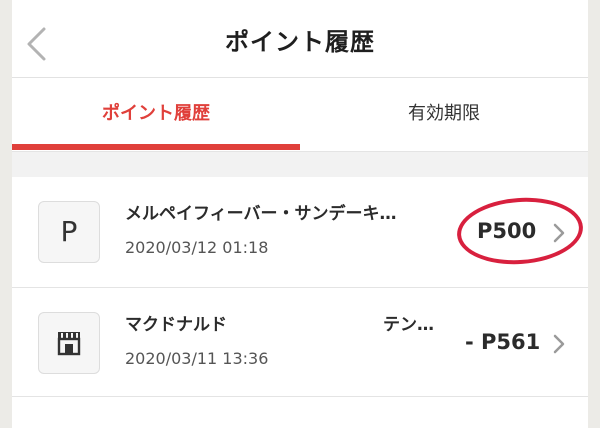  What do you see at coordinates (300, 412) in the screenshot?
I see `next-row-partial` at bounding box center [300, 412].